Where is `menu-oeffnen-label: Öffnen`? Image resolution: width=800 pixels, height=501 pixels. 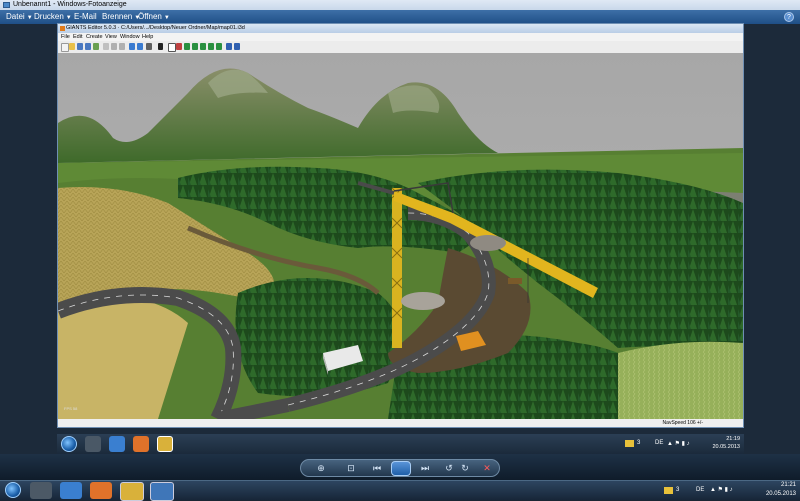 menu-oeffnen-label: Öffnen is located at coordinates (150, 16).